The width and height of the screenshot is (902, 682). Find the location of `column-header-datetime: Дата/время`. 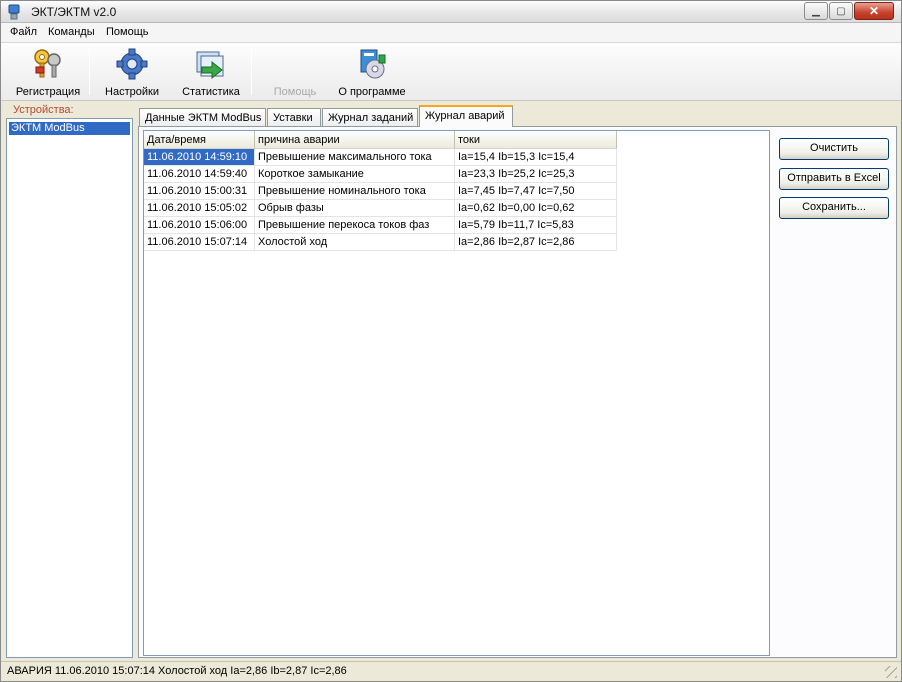

column-header-datetime: Дата/время is located at coordinates (199, 140).